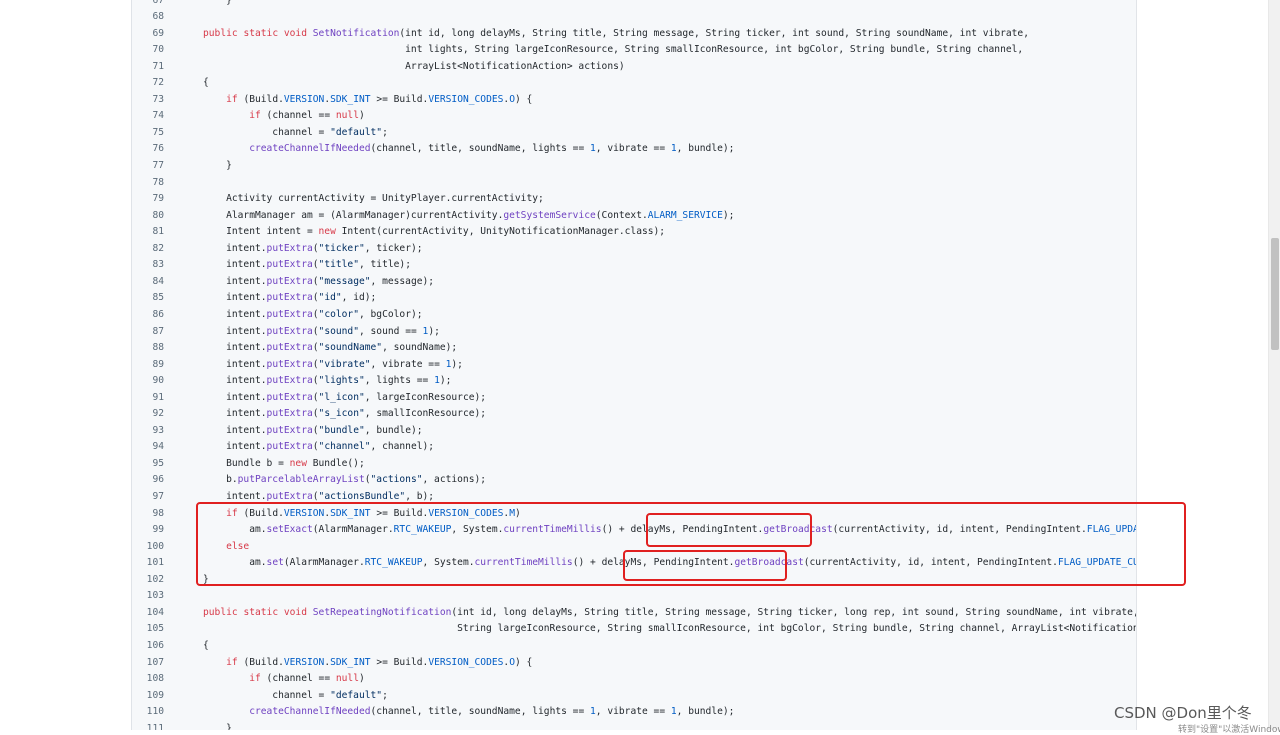 This screenshot has width=1280, height=735. Describe the element at coordinates (158, 463) in the screenshot. I see `line-number: 95` at that location.